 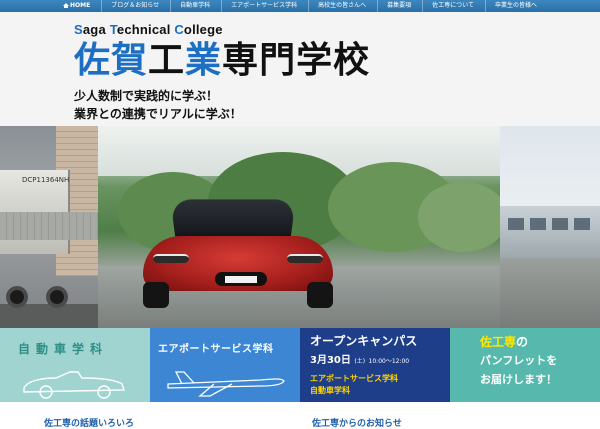 What do you see at coordinates (238, 253) in the screenshot?
I see `red-roadster` at bounding box center [238, 253].